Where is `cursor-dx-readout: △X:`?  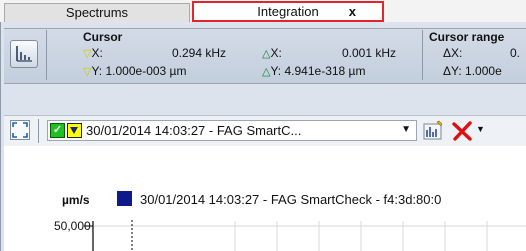
cursor-dx-readout: △X: is located at coordinates (272, 53).